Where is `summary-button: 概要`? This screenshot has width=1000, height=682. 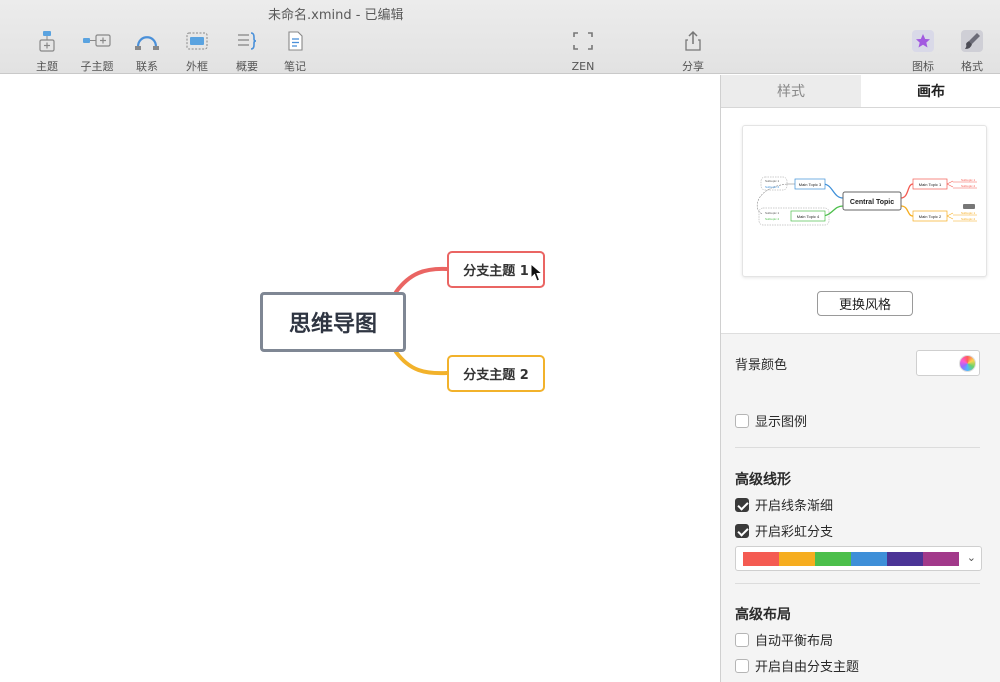
summary-button: 概要 is located at coordinates (247, 52).